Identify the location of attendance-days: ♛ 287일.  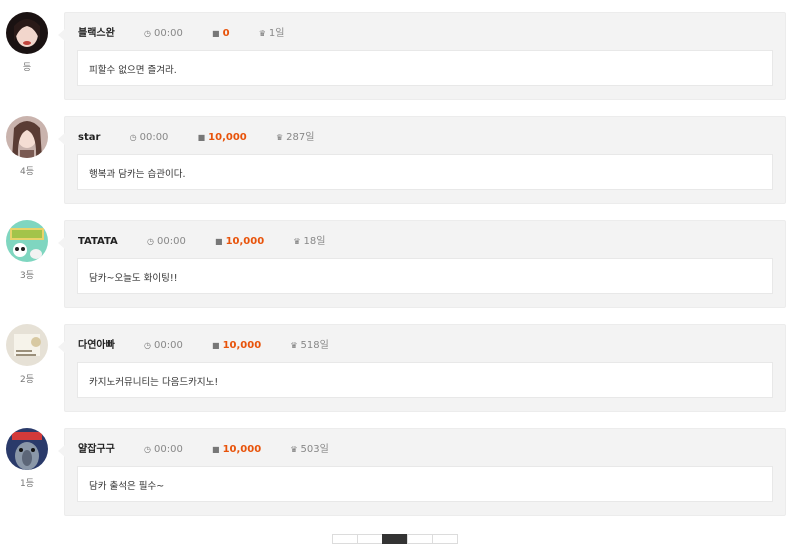
(295, 138).